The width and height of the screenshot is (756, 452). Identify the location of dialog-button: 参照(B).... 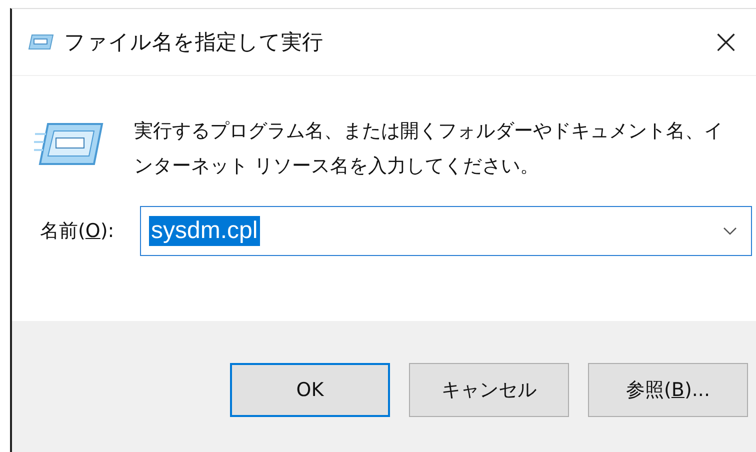
(668, 390).